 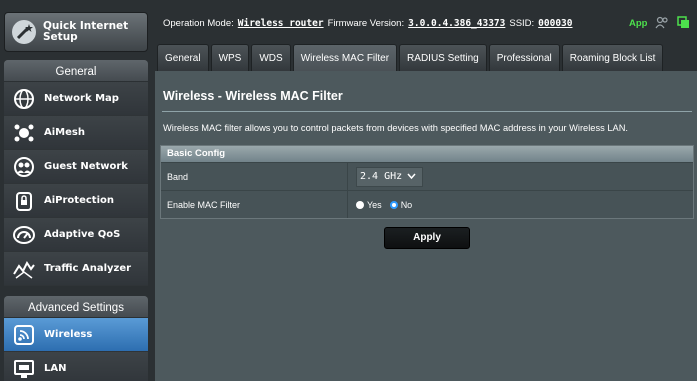 I want to click on sidebar-item-label: AiProtection, so click(x=79, y=200).